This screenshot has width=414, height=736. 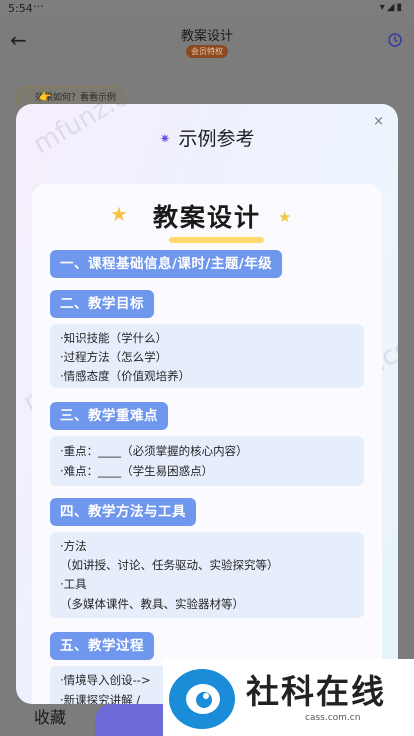 I want to click on section-header: 四、教学方法与工具, so click(x=123, y=512).